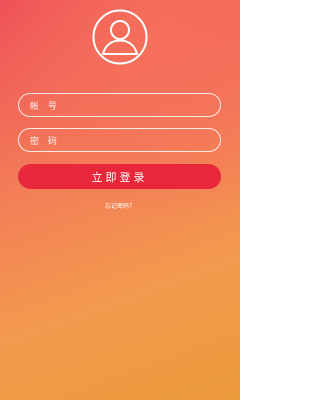 This screenshot has width=320, height=400. I want to click on login-button: 立即登录, so click(119, 176).